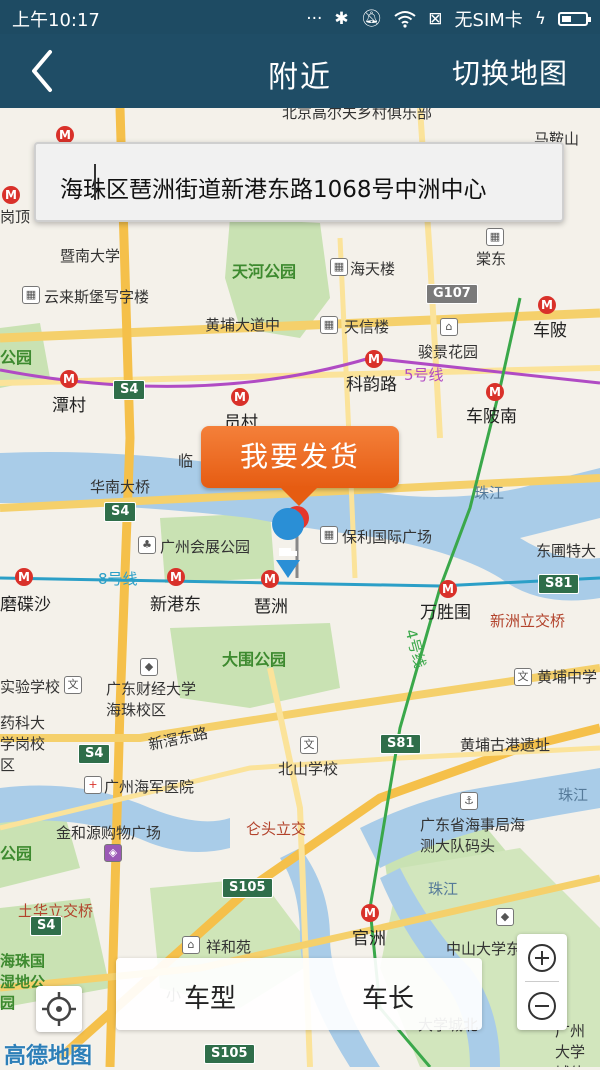 The width and height of the screenshot is (600, 1070). What do you see at coordinates (264, 271) in the screenshot?
I see `map-label: 天河公园` at bounding box center [264, 271].